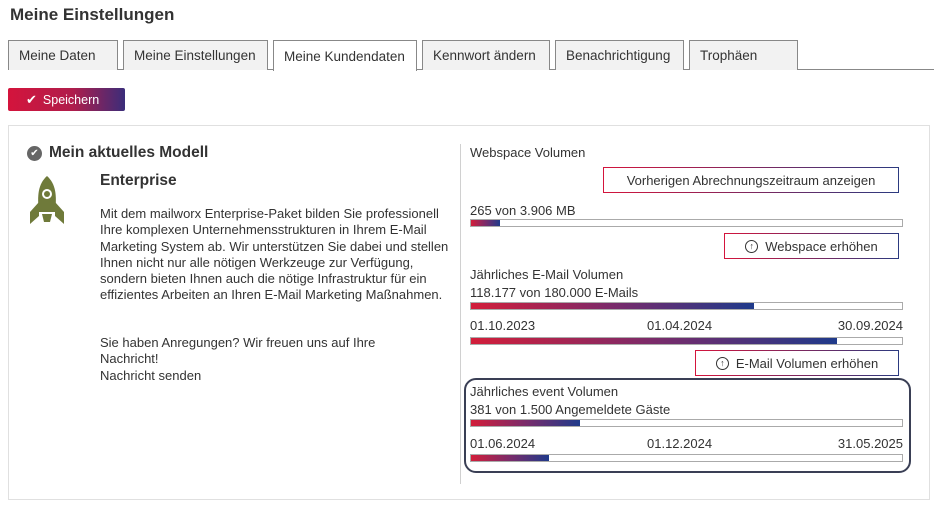 The height and width of the screenshot is (507, 938). Describe the element at coordinates (686, 223) in the screenshot. I see `webspace-usage-bar` at that location.